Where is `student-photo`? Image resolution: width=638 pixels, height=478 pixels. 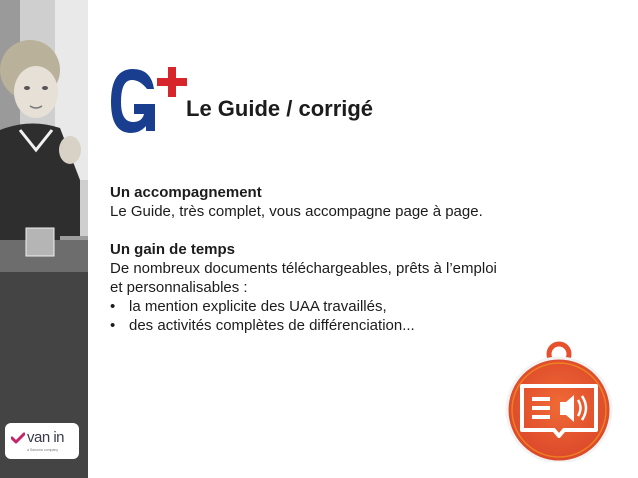 student-photo is located at coordinates (44, 136).